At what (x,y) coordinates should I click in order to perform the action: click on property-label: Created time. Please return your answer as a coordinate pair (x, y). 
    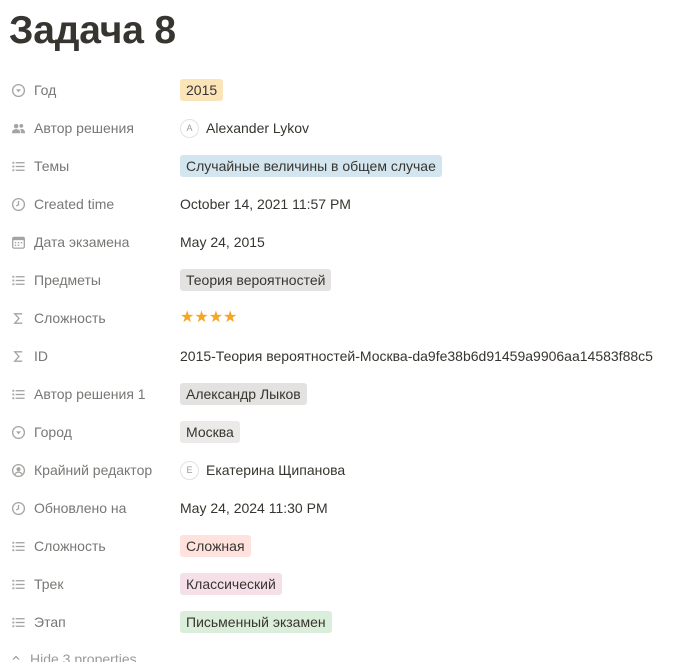
    Looking at the image, I should click on (74, 204).